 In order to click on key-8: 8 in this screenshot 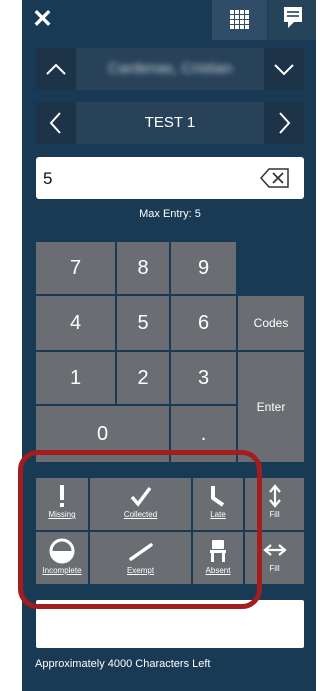, I will do `click(143, 268)`.